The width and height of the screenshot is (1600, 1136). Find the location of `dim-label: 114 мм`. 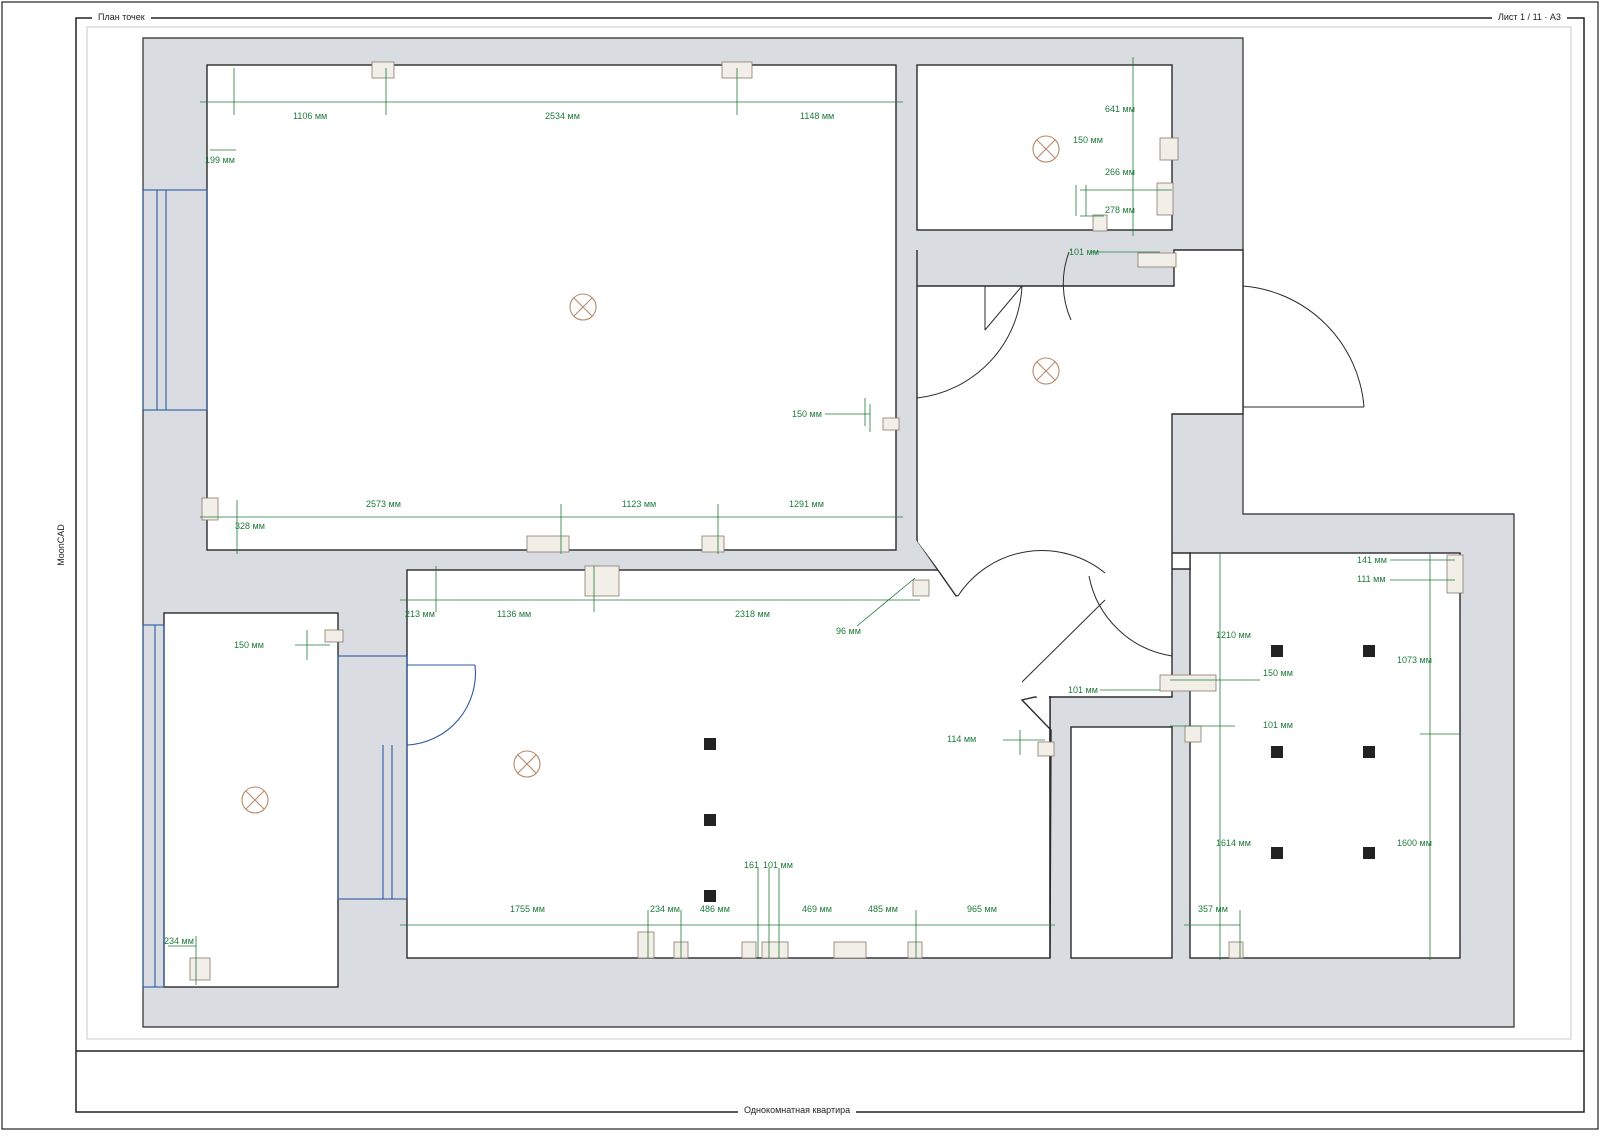

dim-label: 114 мм is located at coordinates (961, 739).